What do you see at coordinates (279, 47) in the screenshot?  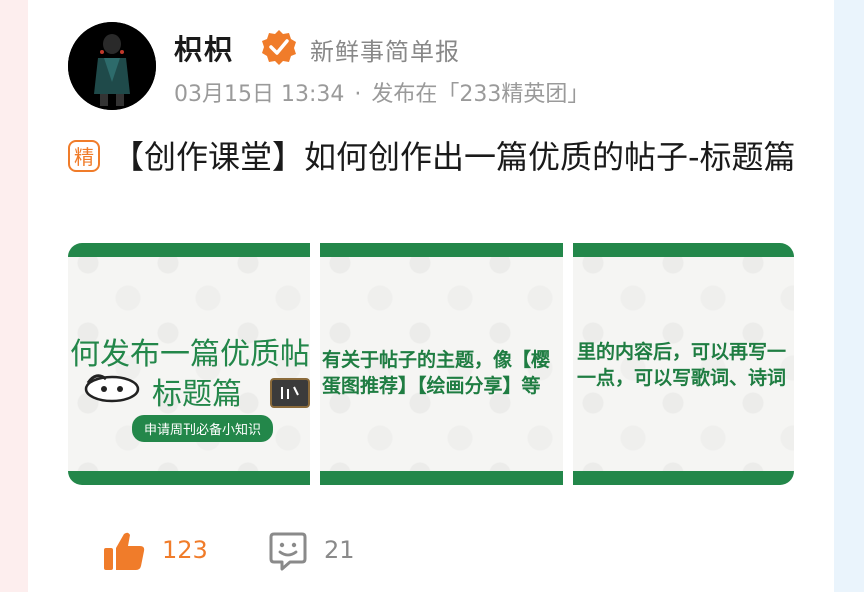 I see `verified-badge-icon` at bounding box center [279, 47].